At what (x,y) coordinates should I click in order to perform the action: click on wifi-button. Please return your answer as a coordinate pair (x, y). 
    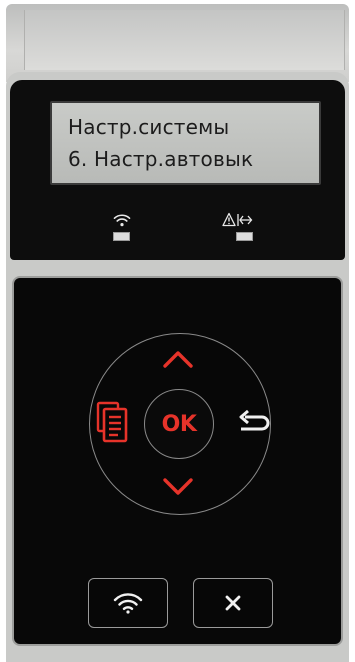
    Looking at the image, I should click on (128, 603).